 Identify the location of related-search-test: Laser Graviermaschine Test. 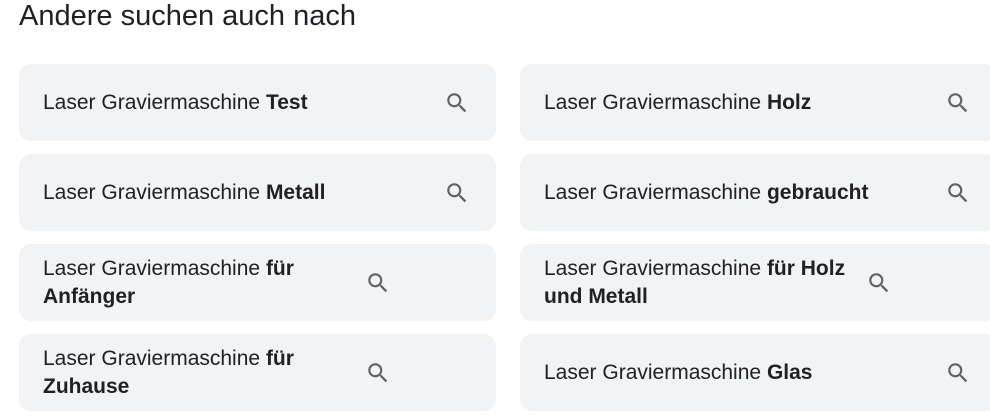
(257, 102).